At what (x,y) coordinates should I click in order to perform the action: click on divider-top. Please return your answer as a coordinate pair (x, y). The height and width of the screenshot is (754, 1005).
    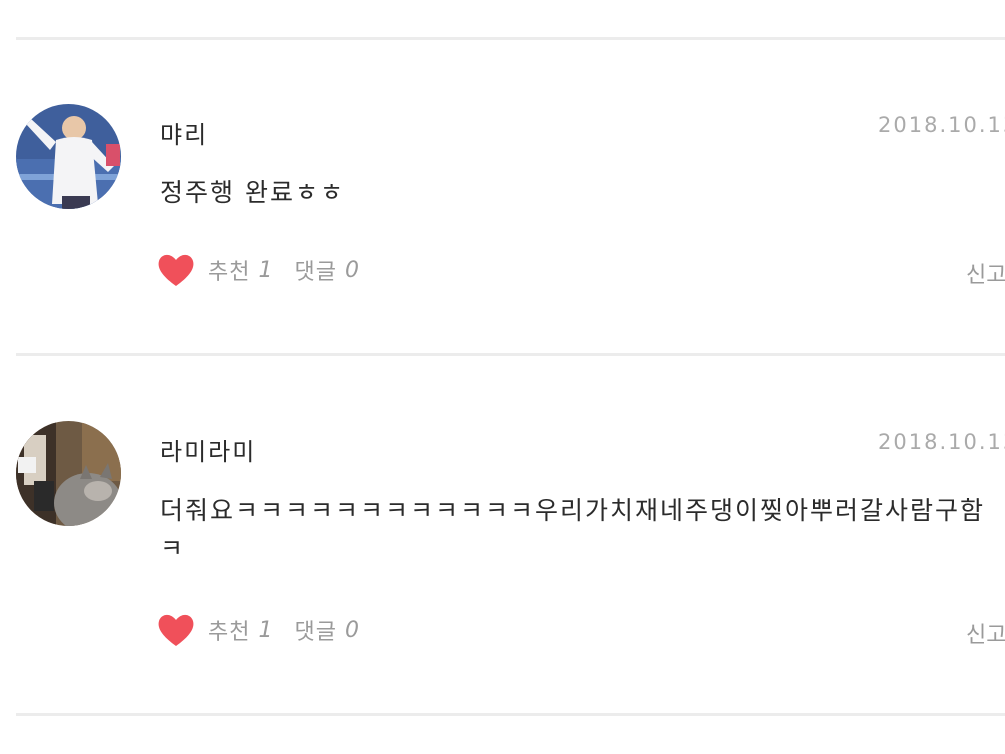
    Looking at the image, I should click on (510, 38).